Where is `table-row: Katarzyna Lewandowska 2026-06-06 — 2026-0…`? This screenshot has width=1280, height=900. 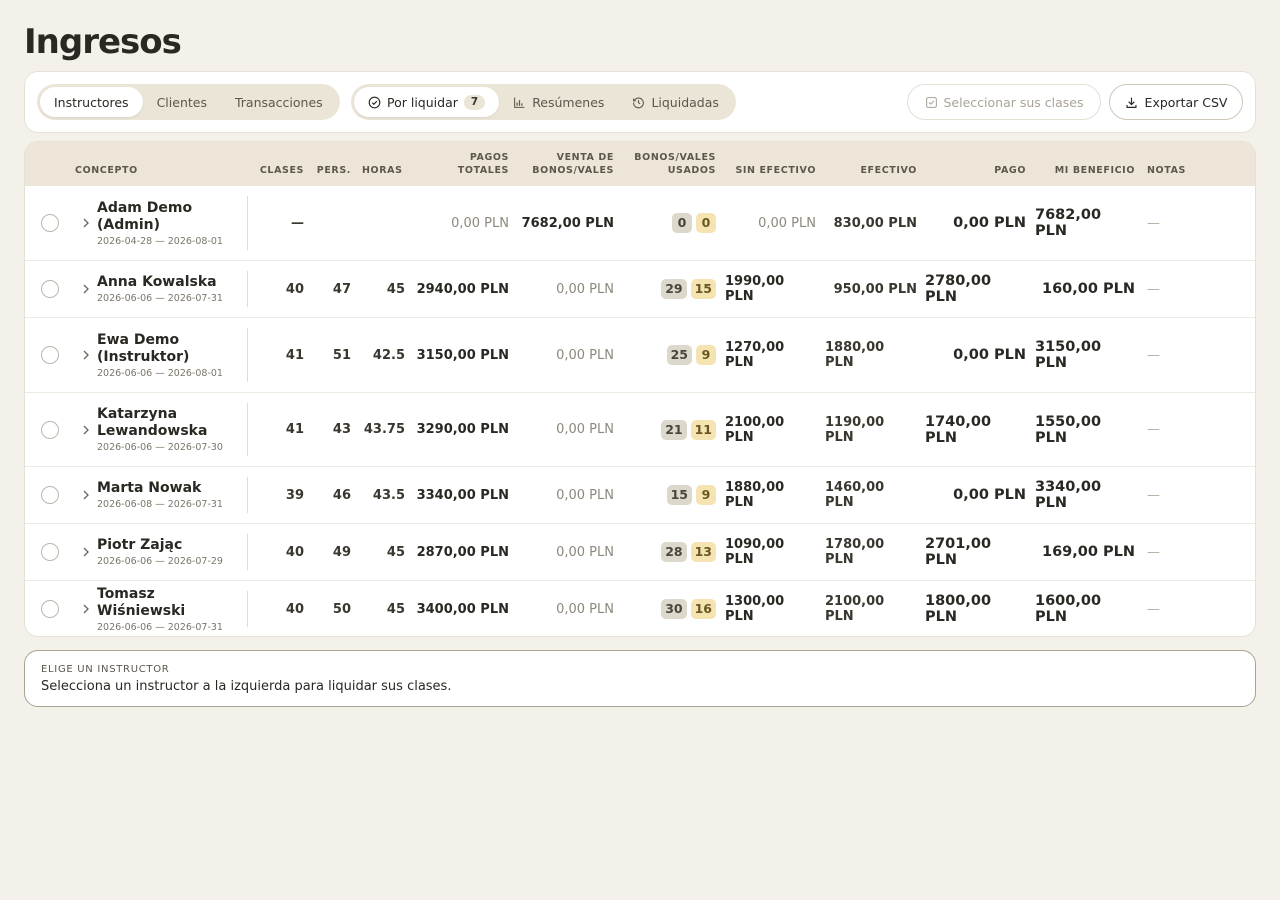
table-row: Katarzyna Lewandowska 2026-06-06 — 2026-0… is located at coordinates (640, 429).